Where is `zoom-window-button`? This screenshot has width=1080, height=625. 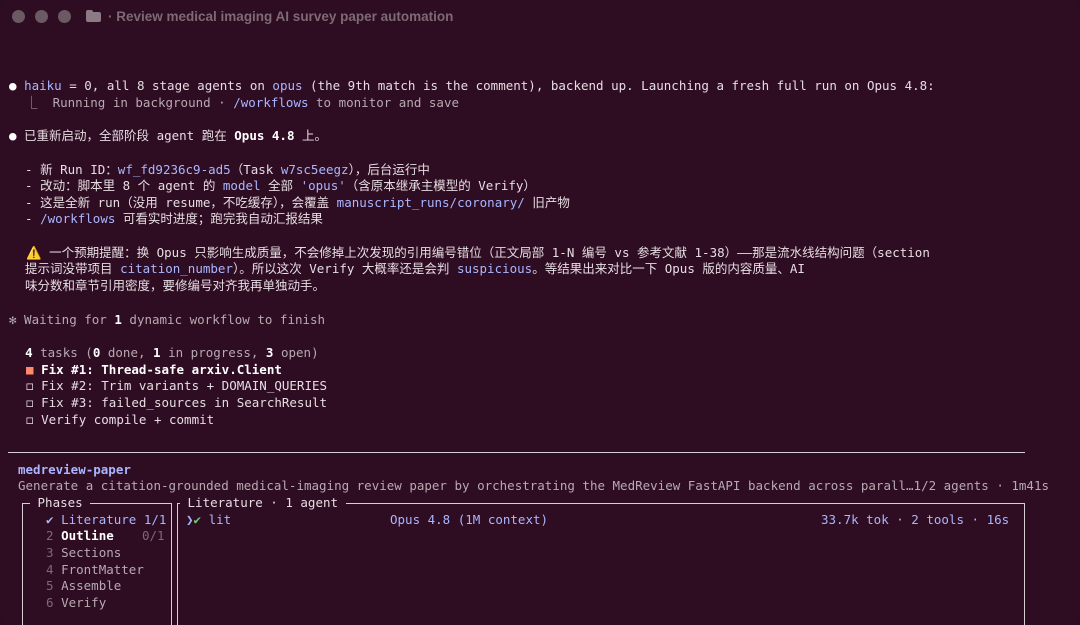
zoom-window-button is located at coordinates (64, 16).